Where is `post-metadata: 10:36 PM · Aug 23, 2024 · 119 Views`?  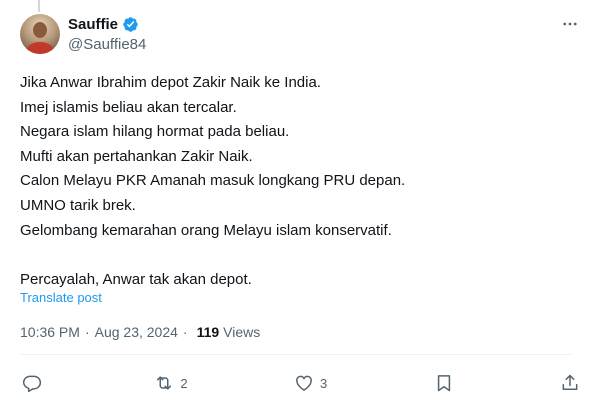 post-metadata: 10:36 PM · Aug 23, 2024 · 119 Views is located at coordinates (140, 332).